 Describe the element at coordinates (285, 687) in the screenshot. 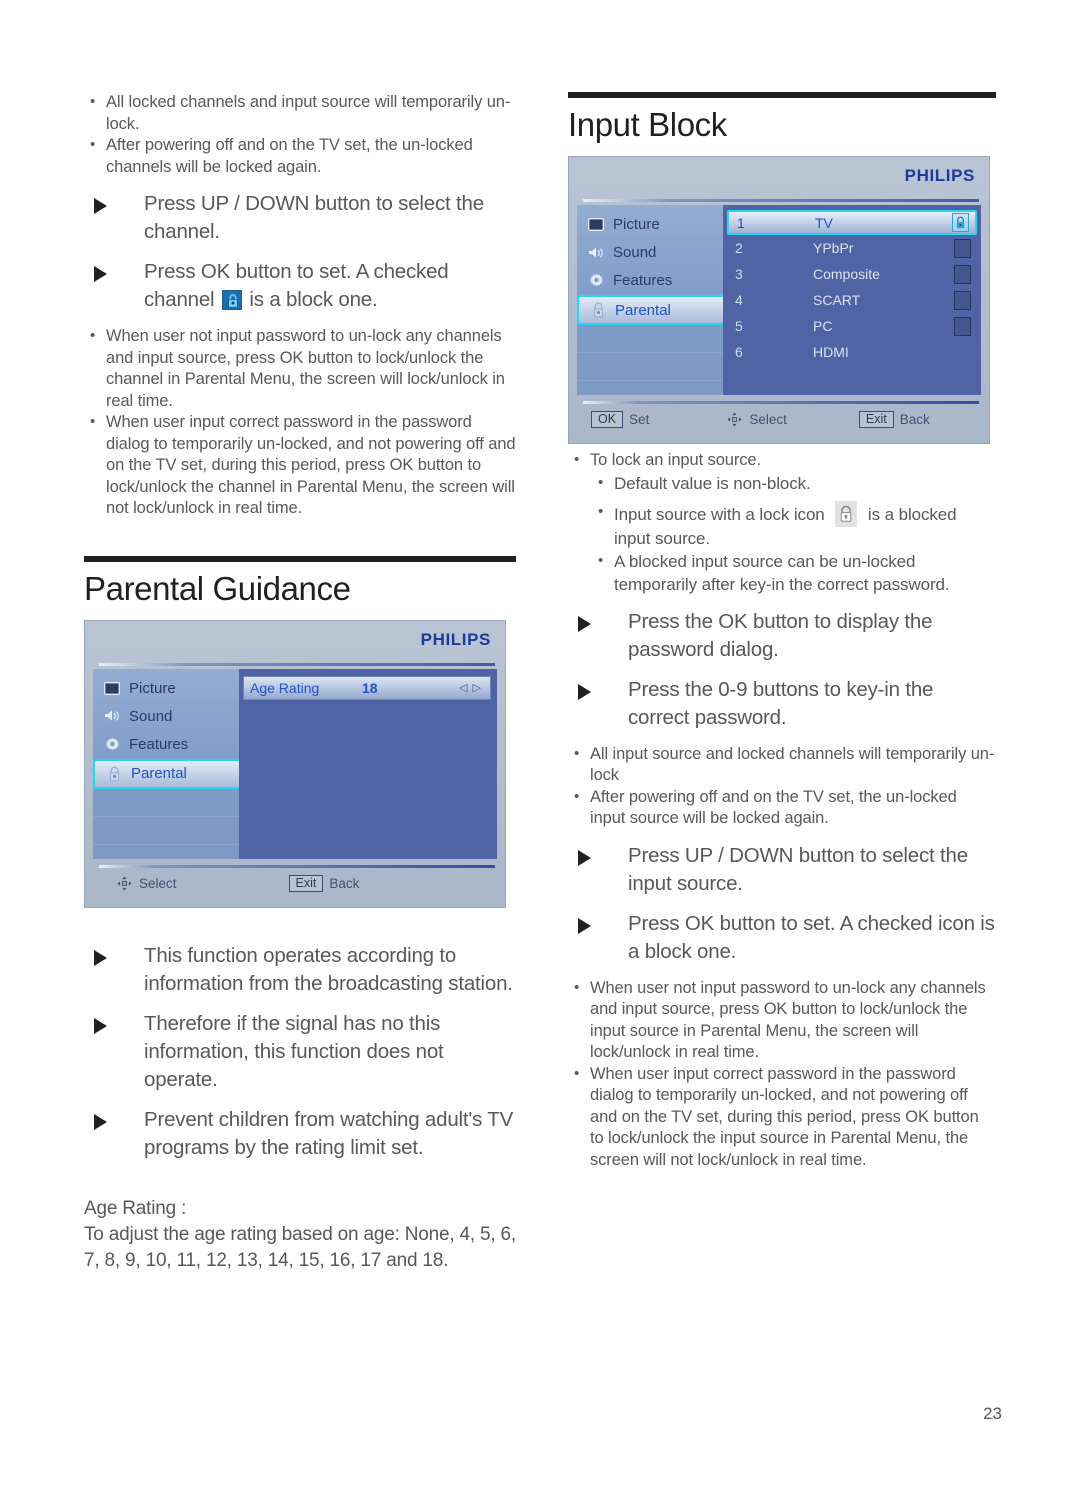

I see `age-rating-label: Age Rating` at that location.